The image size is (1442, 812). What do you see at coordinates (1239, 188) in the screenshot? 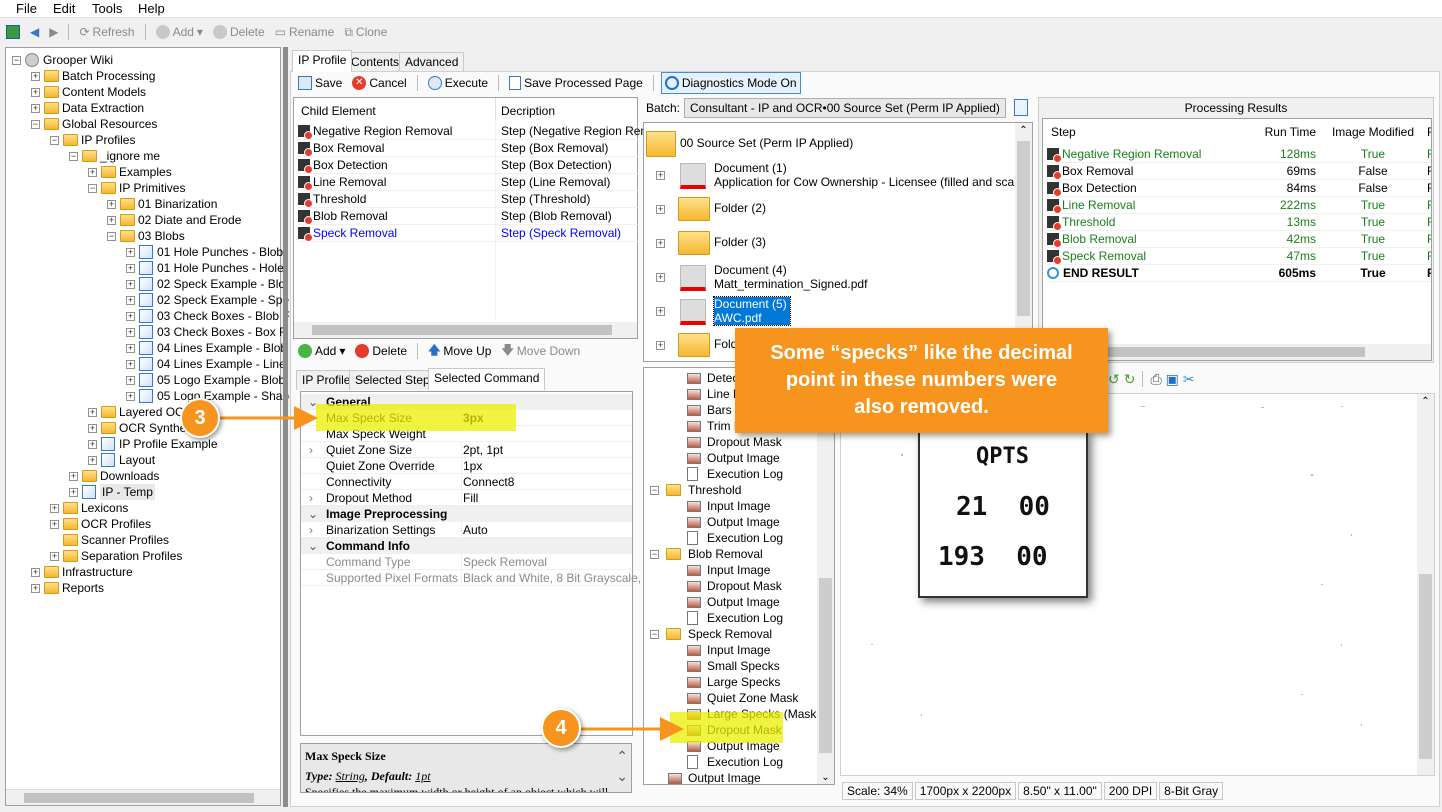
I see `result-row: Box Detection 84ms False F` at bounding box center [1239, 188].